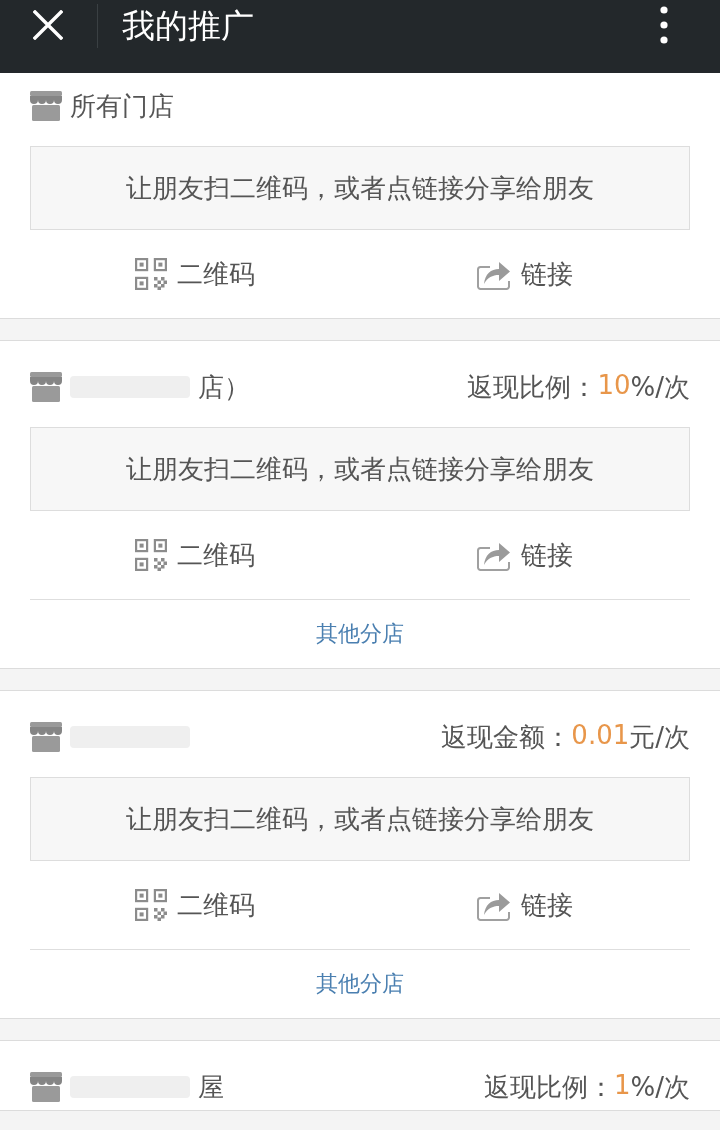 This screenshot has width=720, height=1130. I want to click on store-name: 店）, so click(224, 387).